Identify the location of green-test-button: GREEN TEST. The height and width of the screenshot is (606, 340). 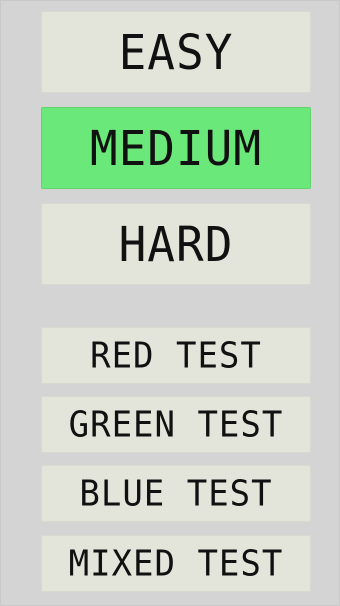
(176, 424).